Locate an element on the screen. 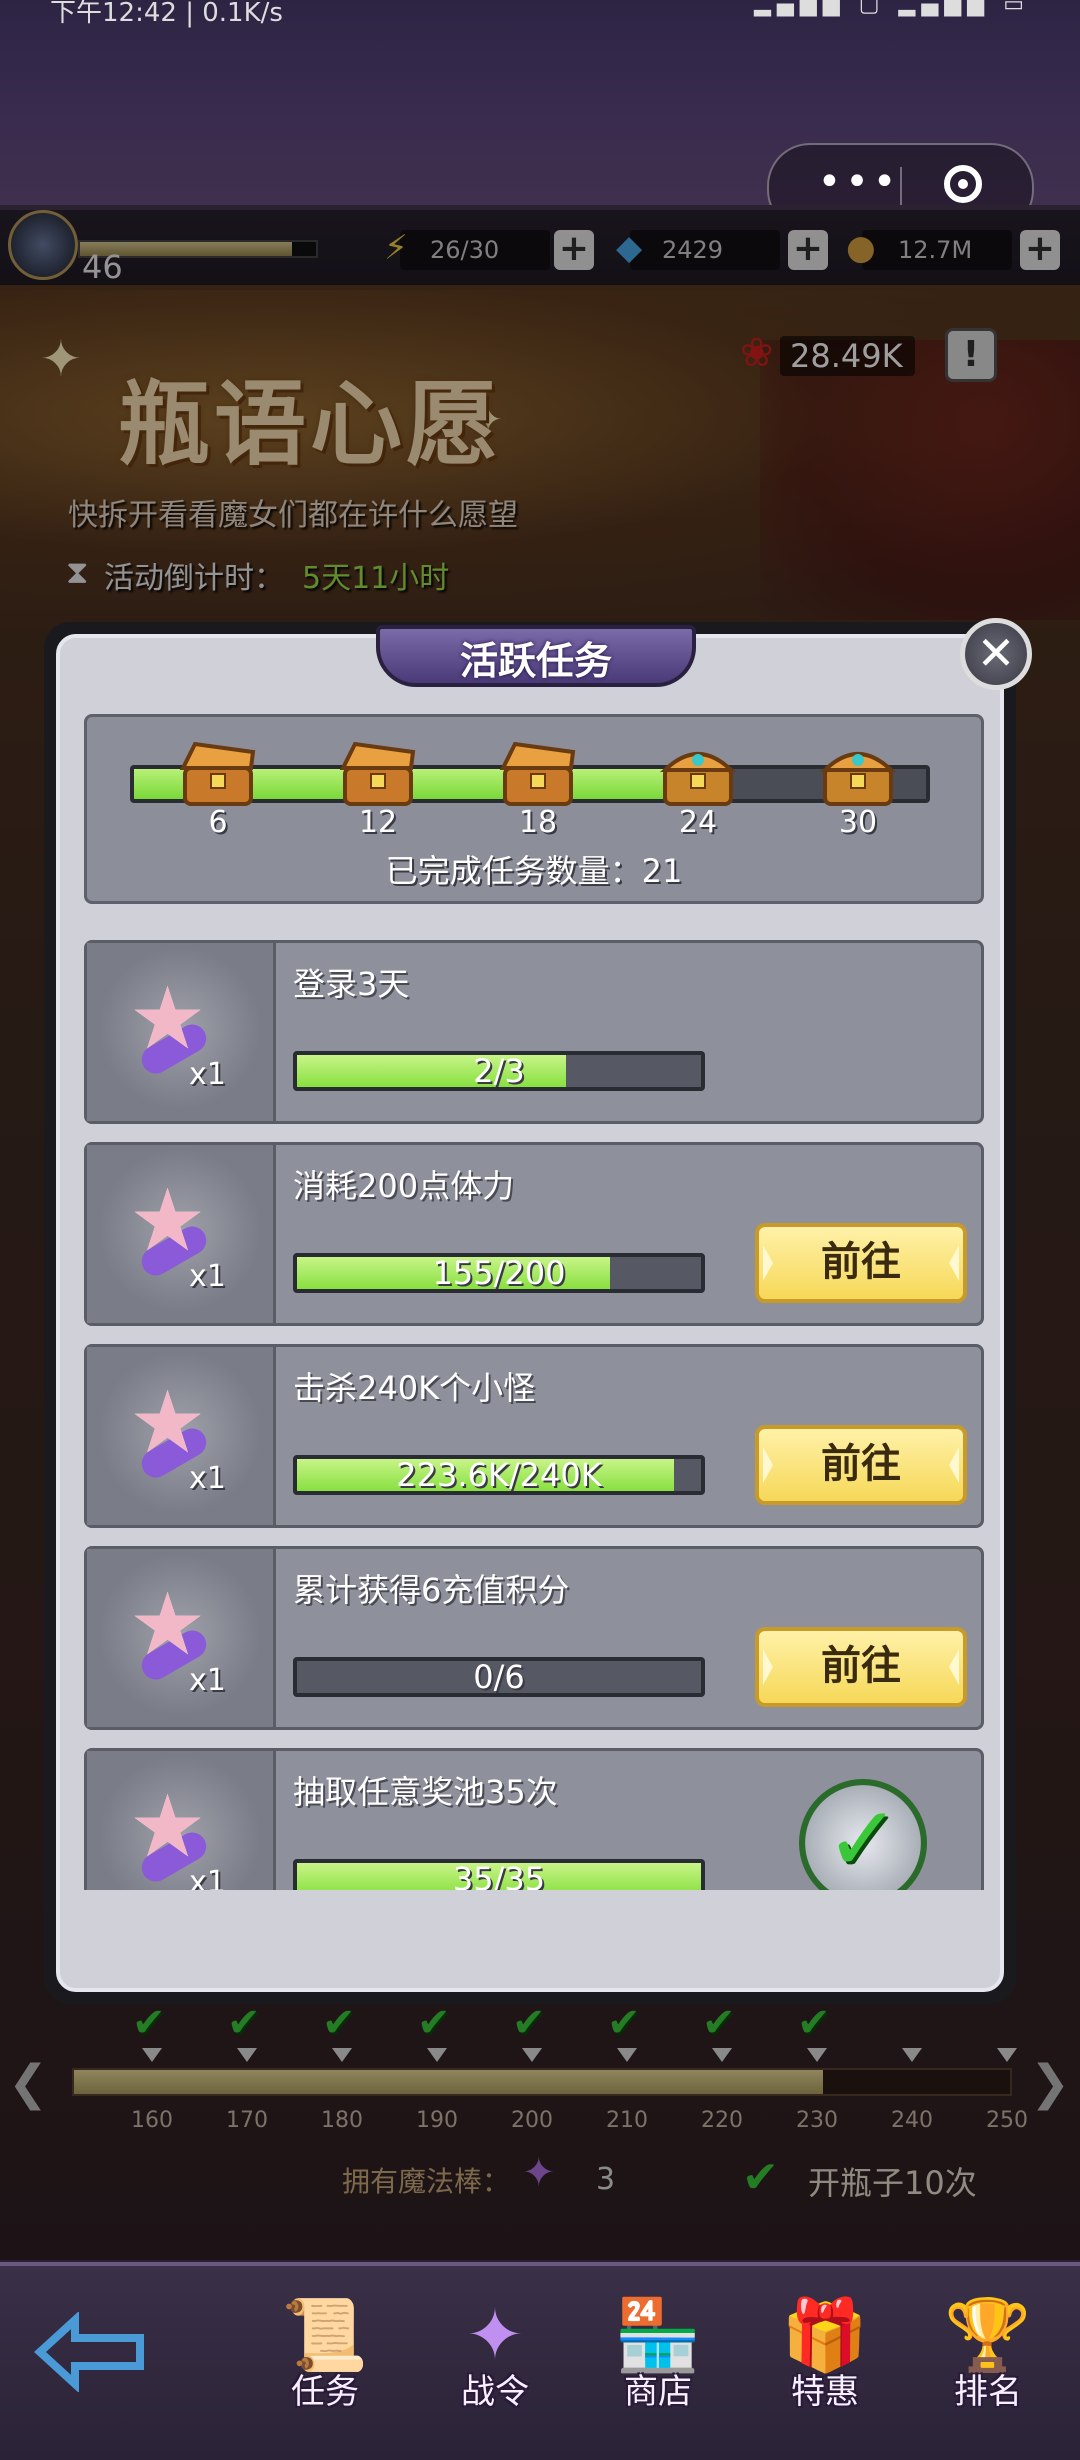  back-button is located at coordinates (90, 2352).